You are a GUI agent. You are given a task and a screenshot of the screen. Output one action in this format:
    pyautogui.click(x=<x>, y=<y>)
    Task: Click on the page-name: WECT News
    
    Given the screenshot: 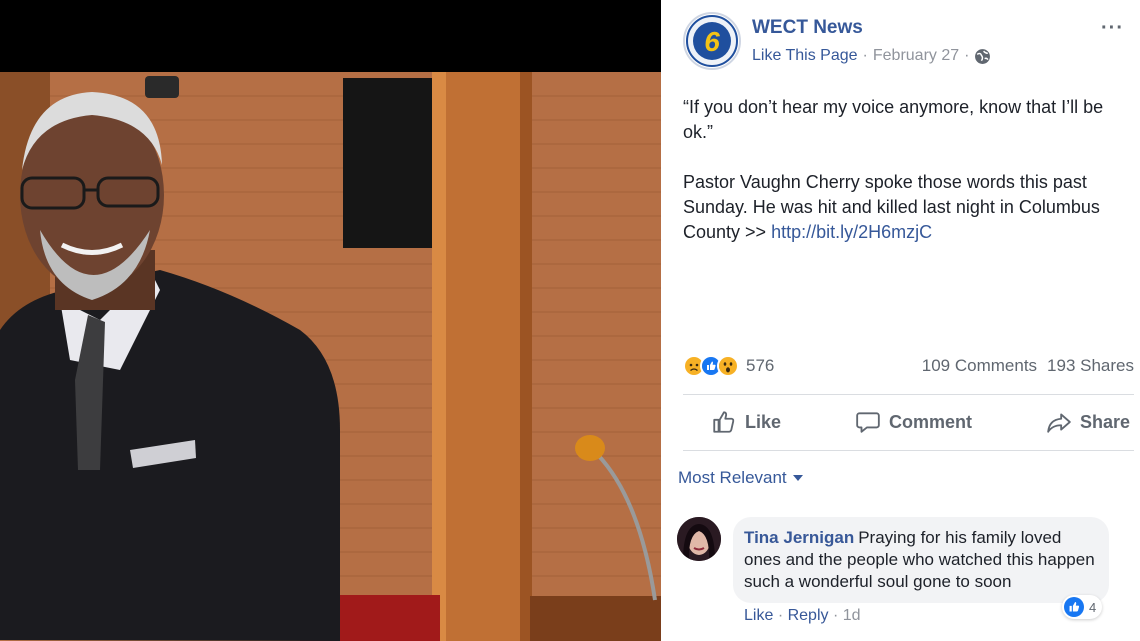 What is the action you would take?
    pyautogui.click(x=807, y=28)
    